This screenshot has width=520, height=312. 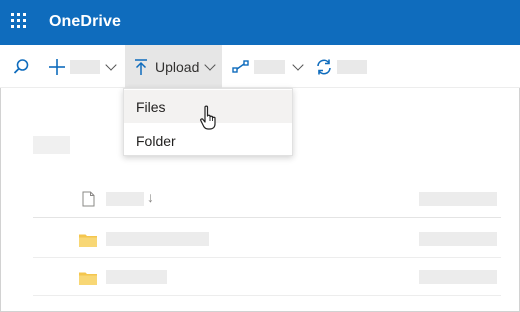 I want to click on upload-button: Upload, so click(x=173, y=66).